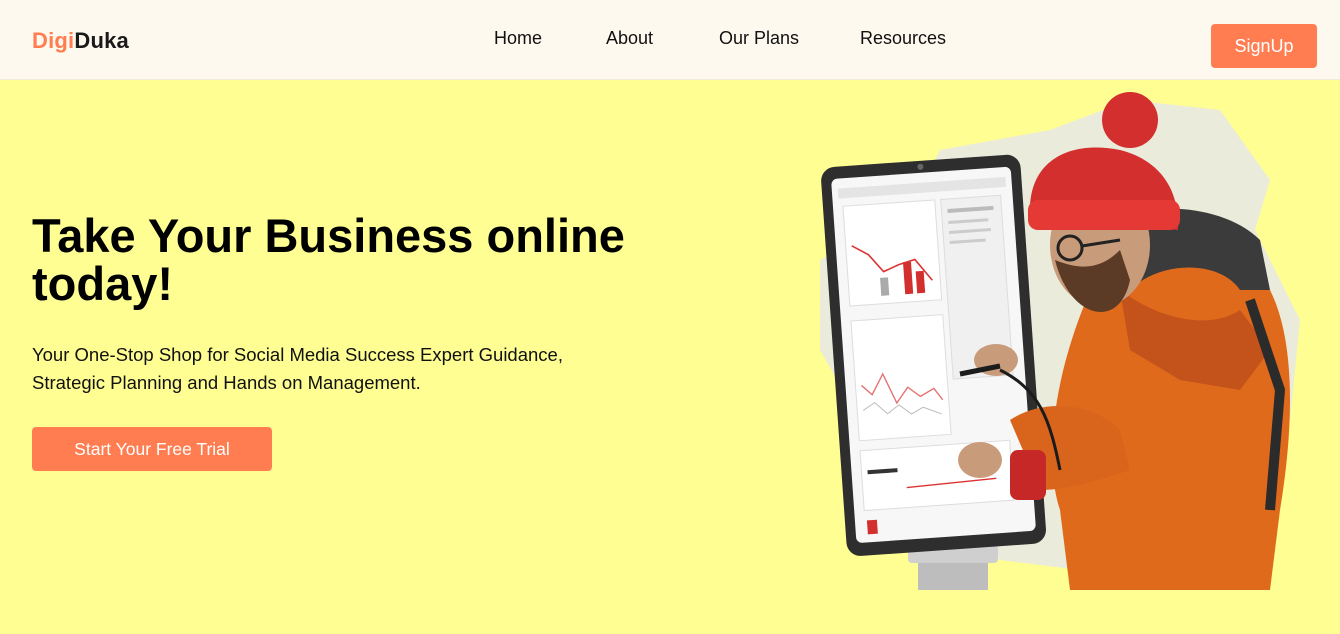 The height and width of the screenshot is (634, 1340). What do you see at coordinates (53, 40) in the screenshot?
I see `brand-logo-part1: Digi` at bounding box center [53, 40].